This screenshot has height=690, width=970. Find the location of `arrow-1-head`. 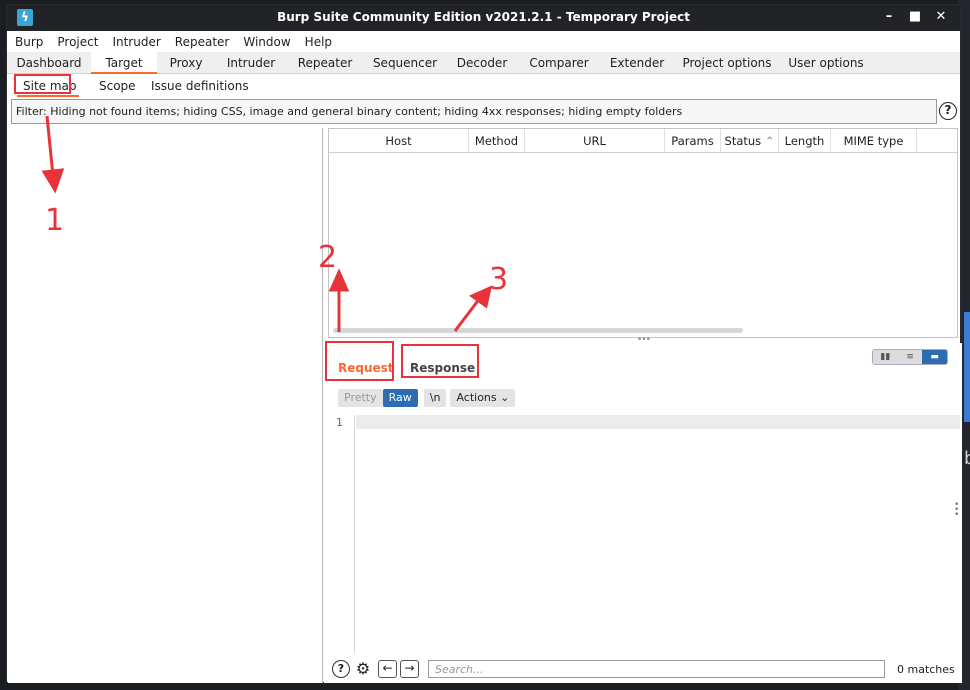

arrow-1-head is located at coordinates (53, 181).